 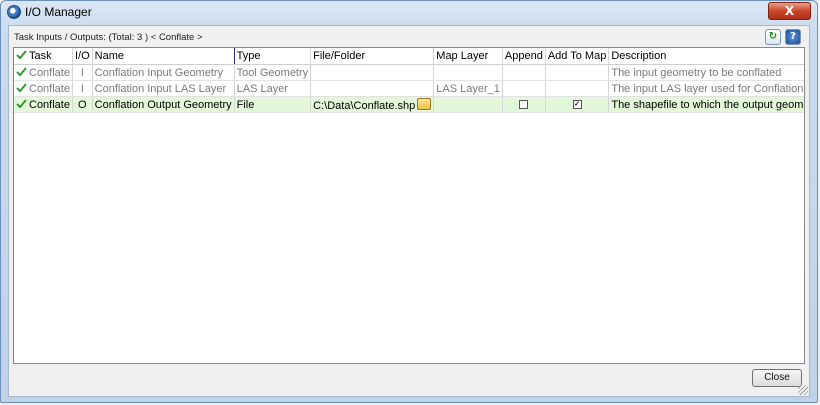 What do you see at coordinates (424, 103) in the screenshot?
I see `folder-browse-icon` at bounding box center [424, 103].